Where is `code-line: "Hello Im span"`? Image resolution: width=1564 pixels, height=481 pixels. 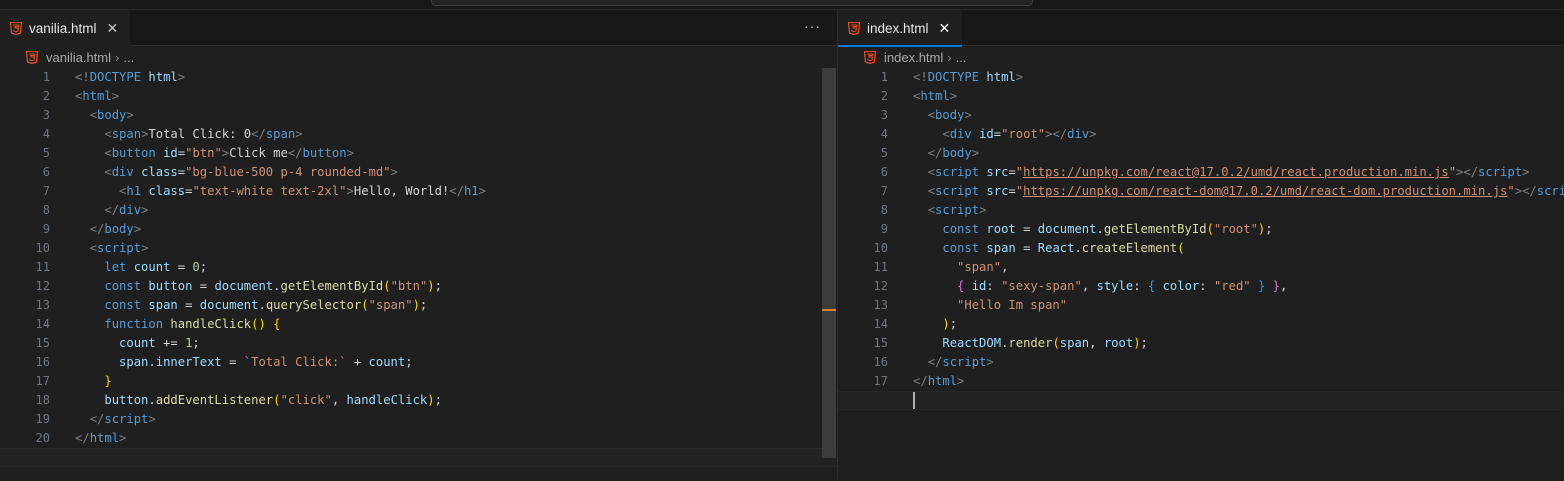
code-line: "Hello Im span" is located at coordinates (1238, 305).